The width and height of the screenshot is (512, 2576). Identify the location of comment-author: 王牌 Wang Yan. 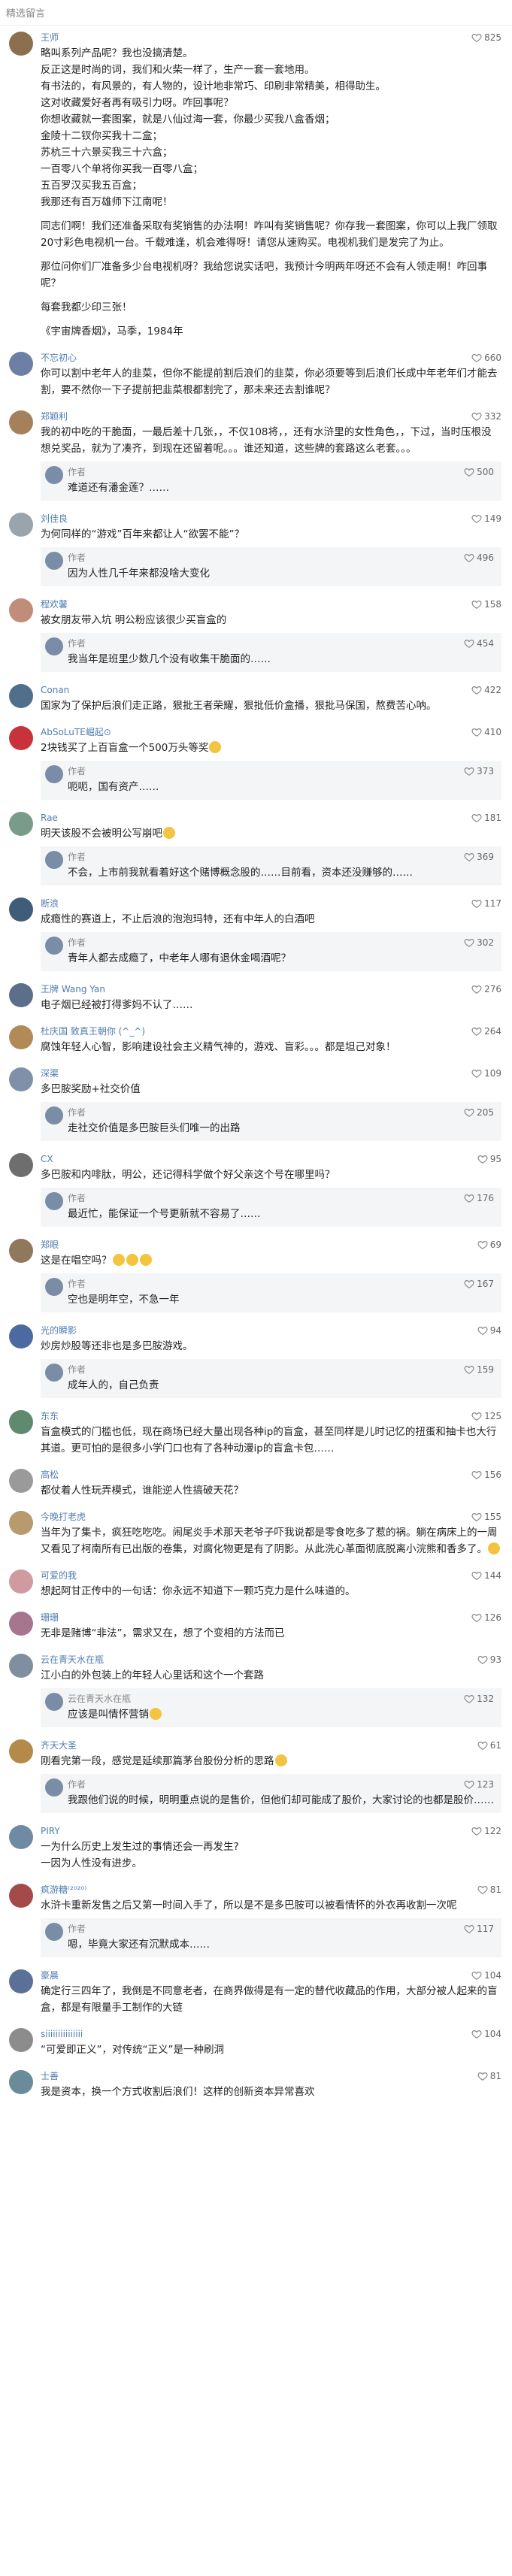
(271, 990).